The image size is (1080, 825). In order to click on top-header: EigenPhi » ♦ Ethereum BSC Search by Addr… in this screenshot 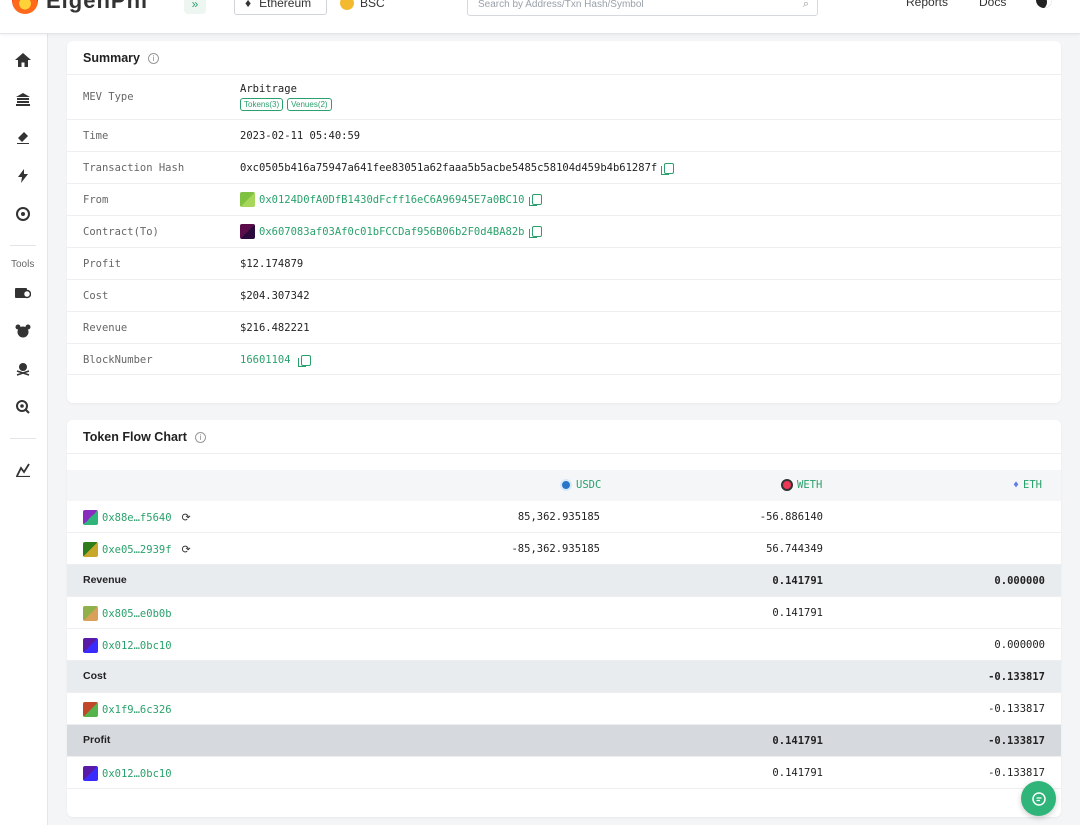, I will do `click(540, 17)`.